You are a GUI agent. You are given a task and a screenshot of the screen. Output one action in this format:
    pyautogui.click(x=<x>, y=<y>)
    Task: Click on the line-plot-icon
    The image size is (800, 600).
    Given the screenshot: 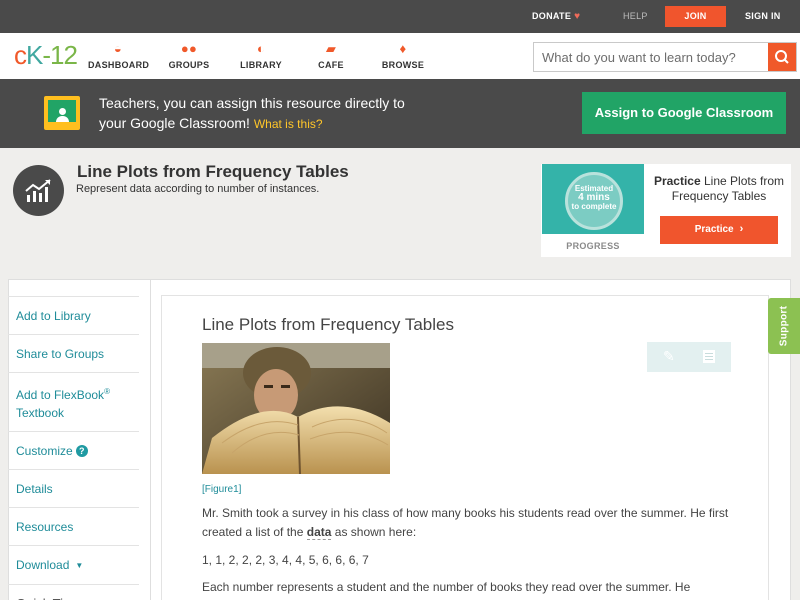 What is the action you would take?
    pyautogui.click(x=38, y=190)
    